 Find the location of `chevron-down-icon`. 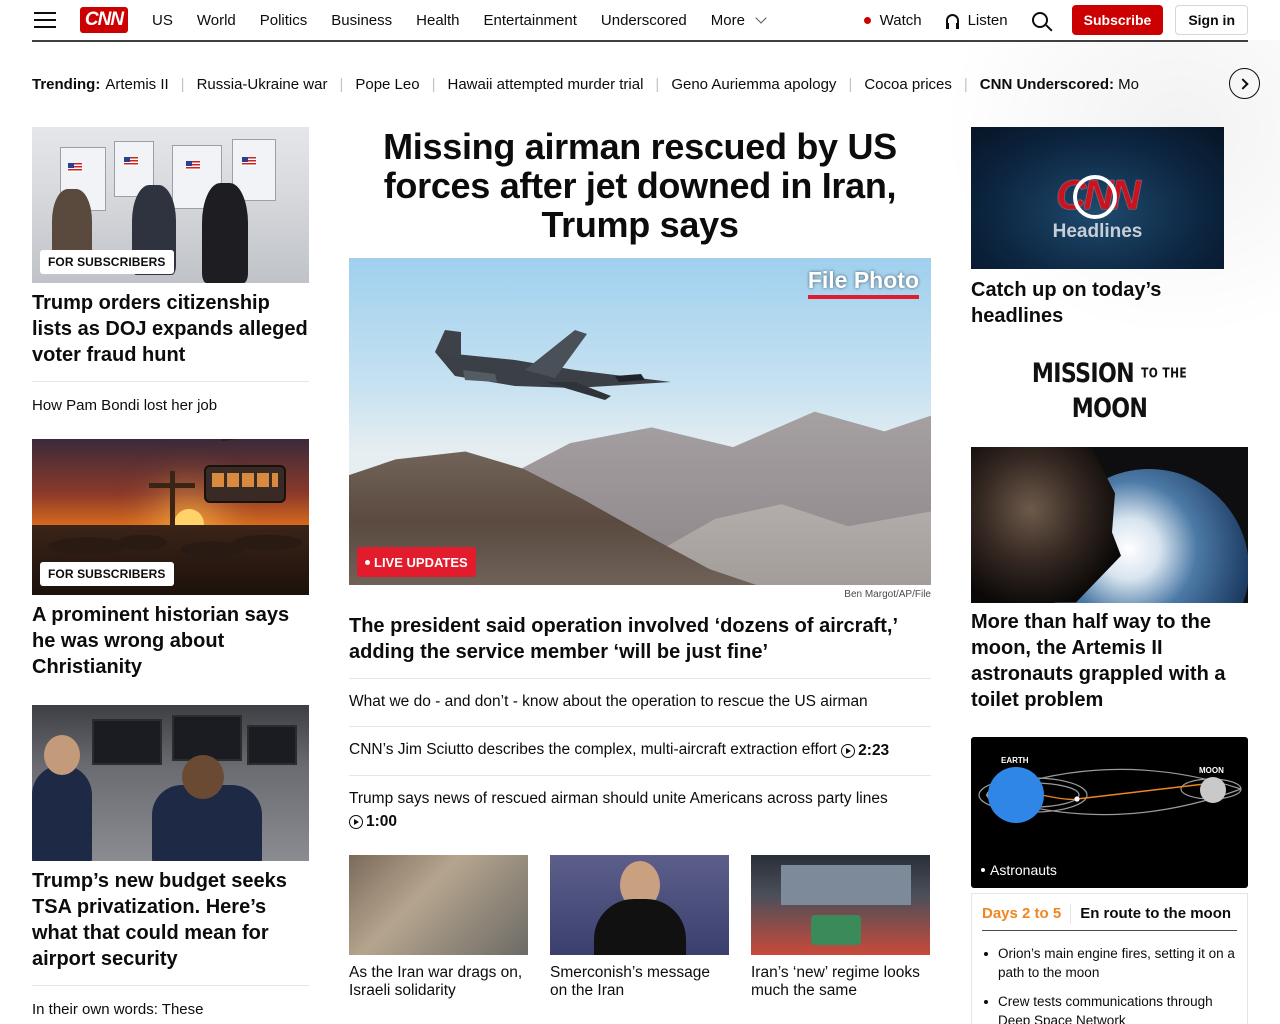

chevron-down-icon is located at coordinates (761, 18).